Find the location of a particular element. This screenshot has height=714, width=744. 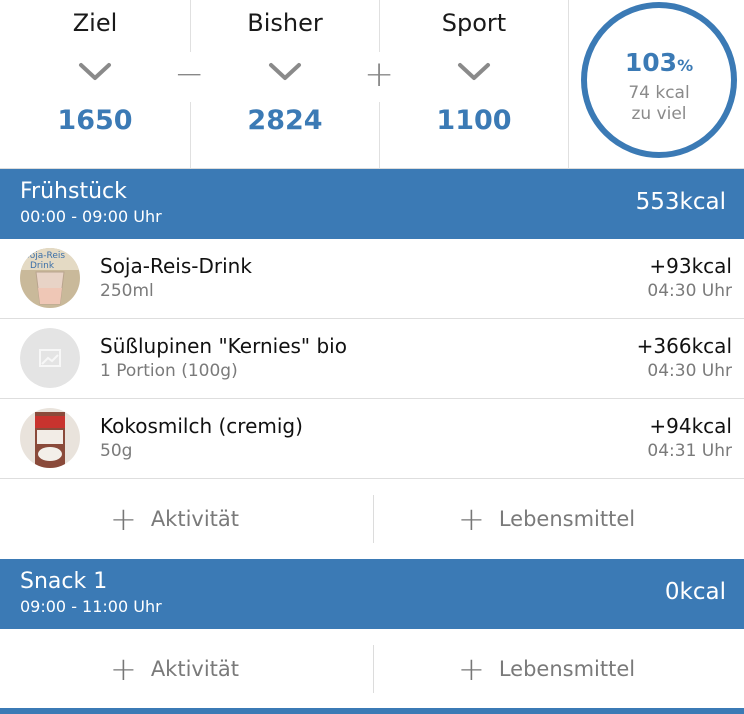

food-amount: 1 Portion (100g) is located at coordinates (169, 371).